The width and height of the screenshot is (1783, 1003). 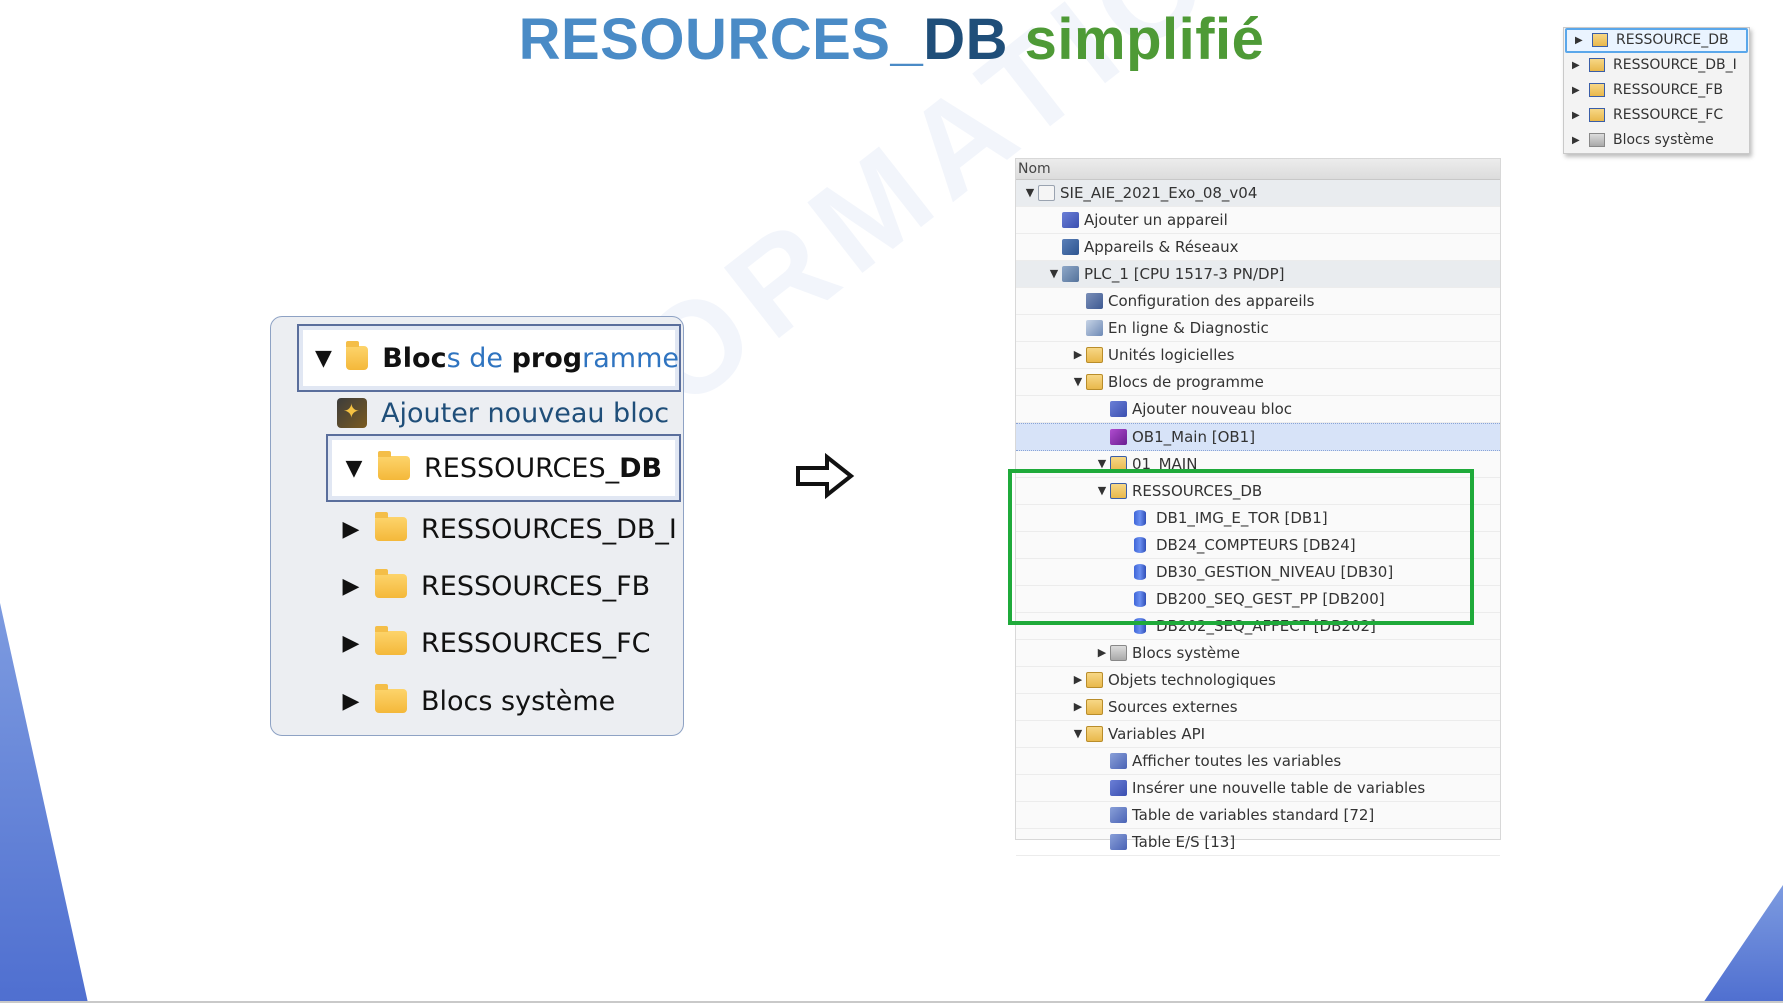 What do you see at coordinates (1258, 301) in the screenshot?
I see `tree-row: Configuration des appareils` at bounding box center [1258, 301].